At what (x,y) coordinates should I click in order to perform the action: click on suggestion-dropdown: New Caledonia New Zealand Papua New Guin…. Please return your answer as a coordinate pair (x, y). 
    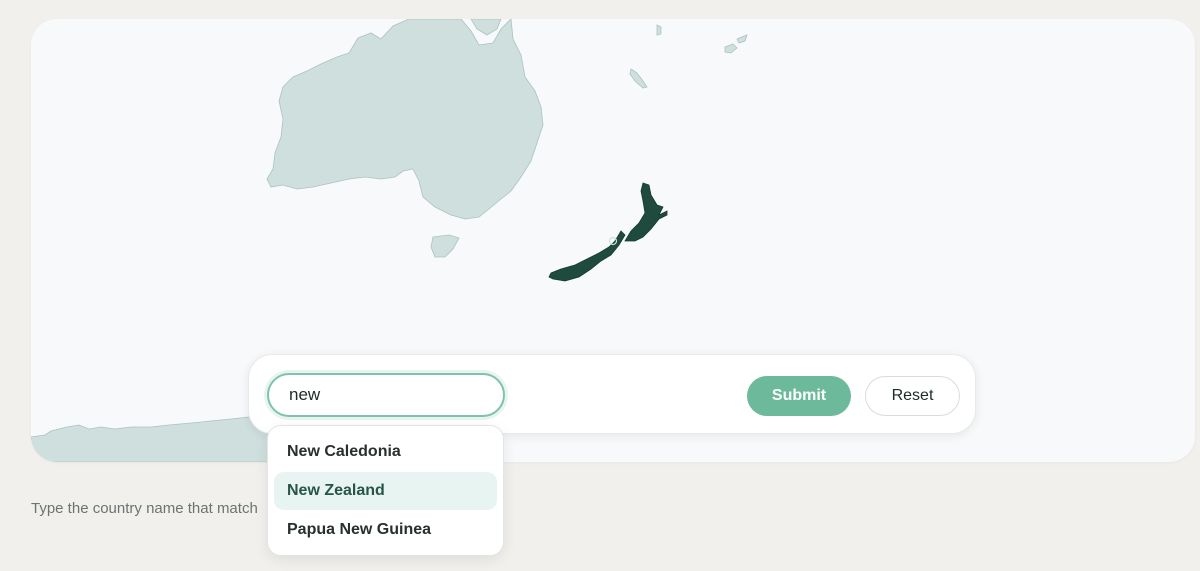
    Looking at the image, I should click on (385, 490).